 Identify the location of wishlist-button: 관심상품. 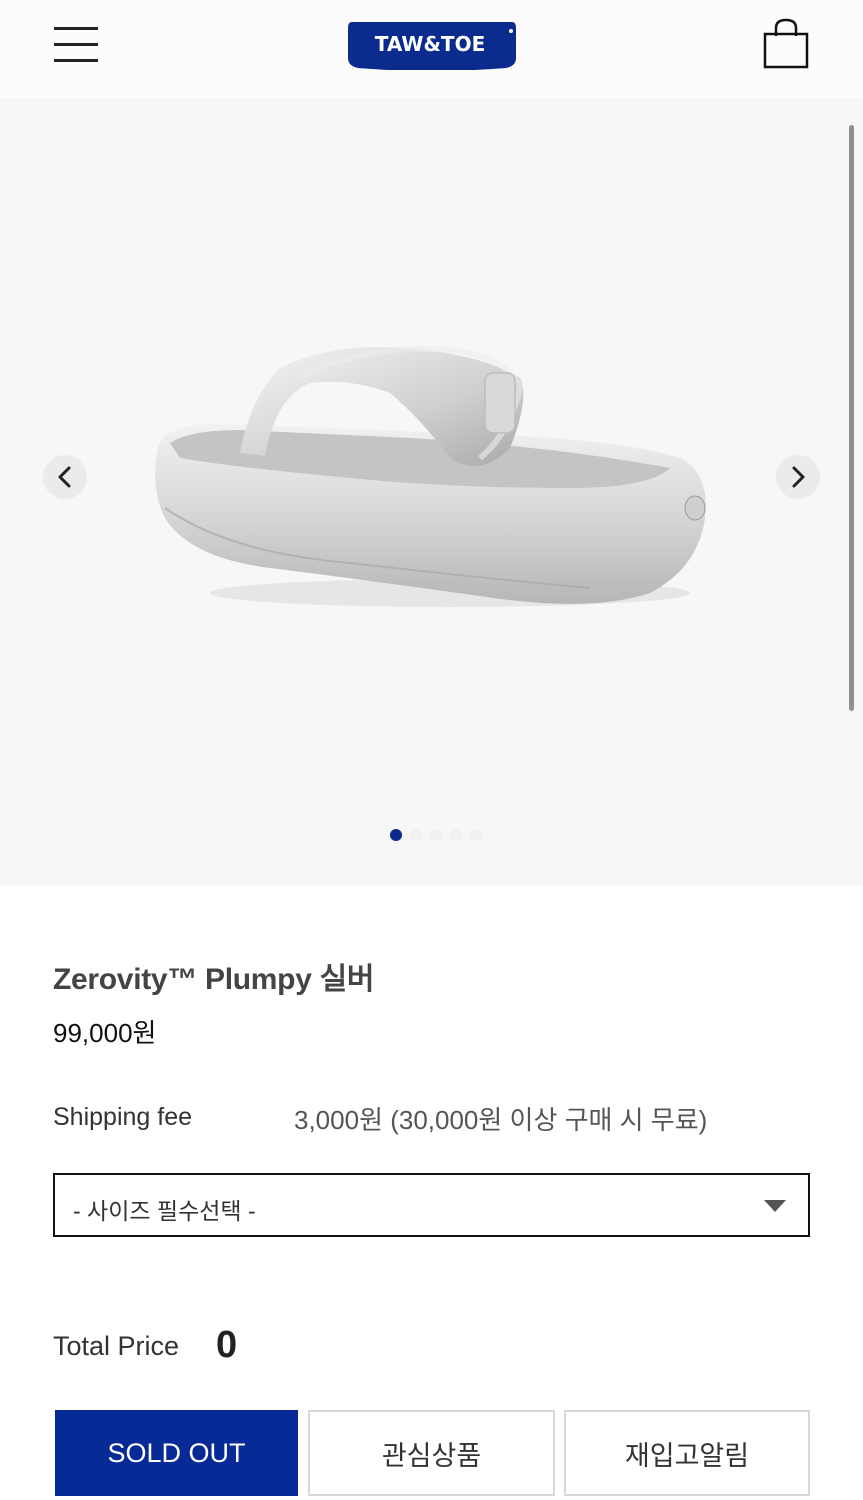
(431, 1453).